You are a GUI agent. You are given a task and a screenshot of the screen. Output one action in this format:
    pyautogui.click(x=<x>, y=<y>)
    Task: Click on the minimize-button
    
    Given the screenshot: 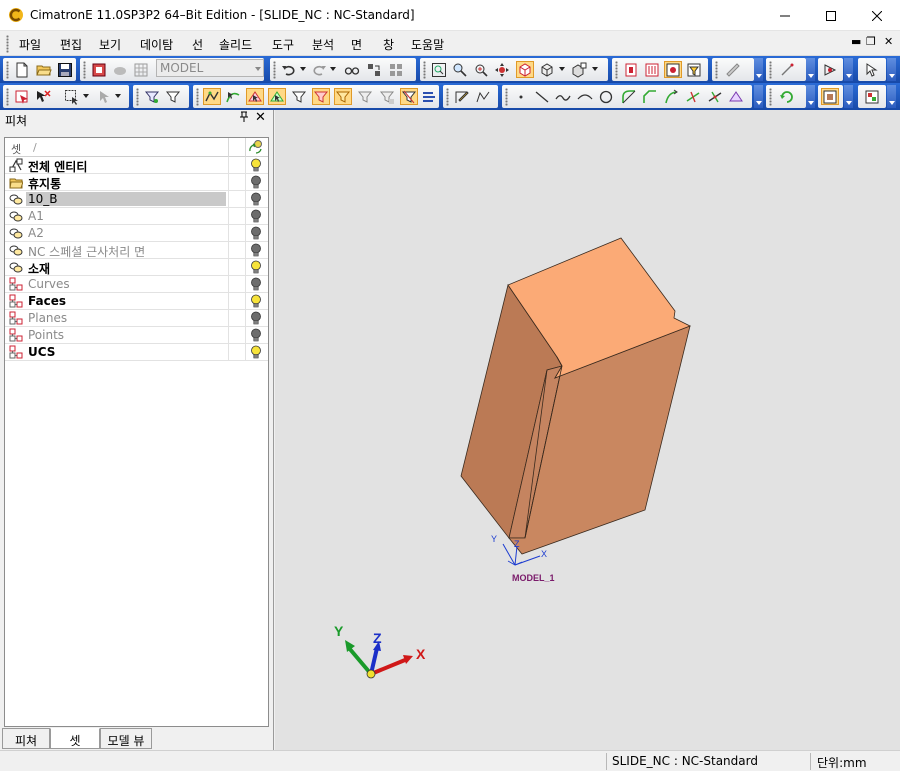 What is the action you would take?
    pyautogui.click(x=785, y=15)
    